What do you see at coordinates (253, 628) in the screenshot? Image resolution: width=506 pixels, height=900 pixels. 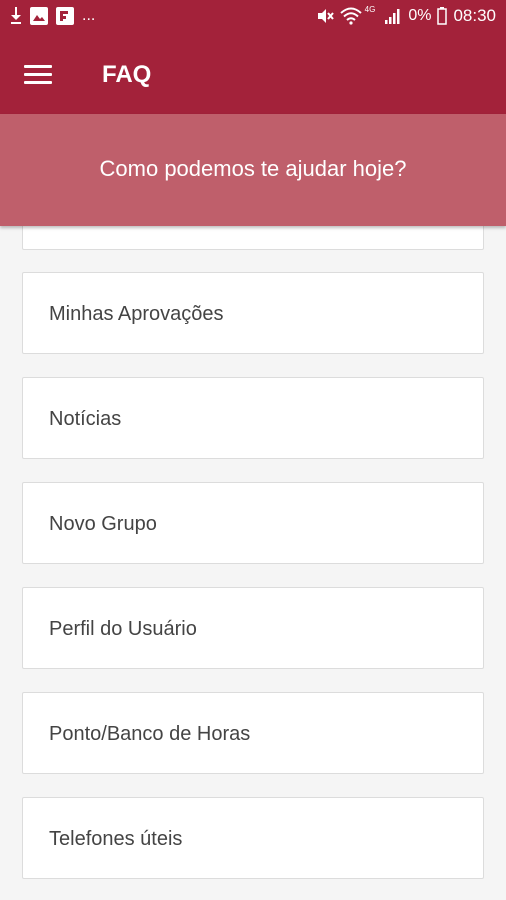 I see `faq-item-perfil-do-usuario: Perfil do Usuário` at bounding box center [253, 628].